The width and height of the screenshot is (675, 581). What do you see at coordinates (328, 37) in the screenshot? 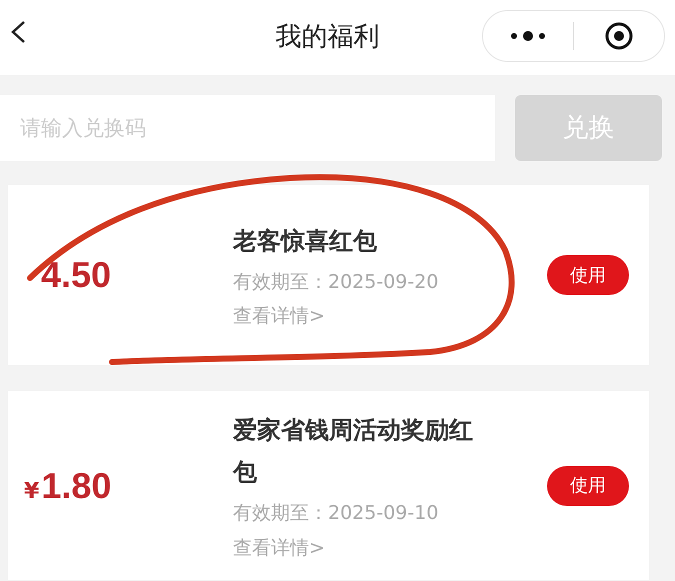
I see `page-title: 我的福利` at bounding box center [328, 37].